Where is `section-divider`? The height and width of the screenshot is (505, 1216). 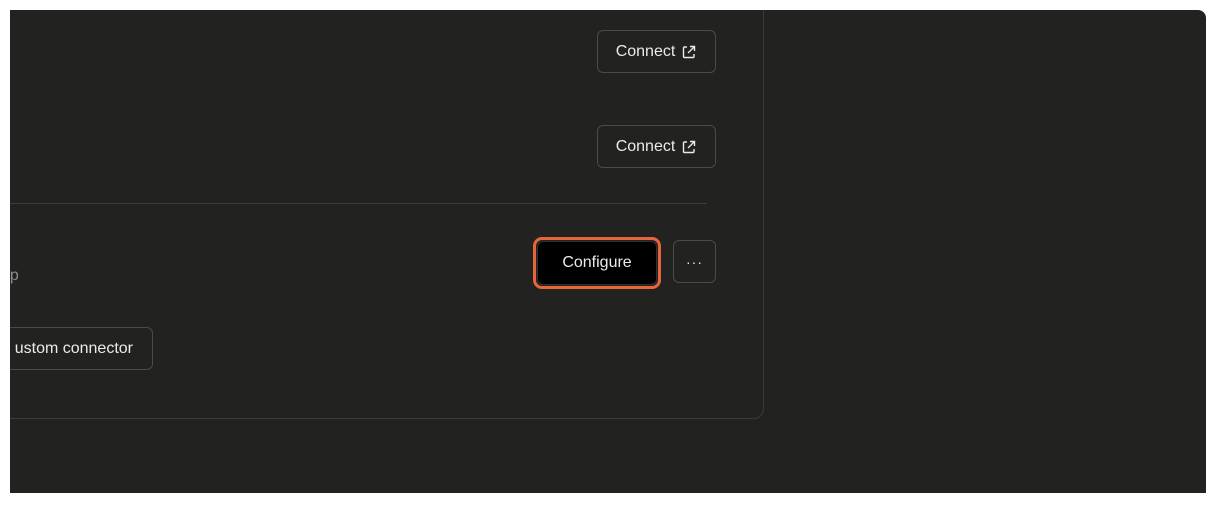 section-divider is located at coordinates (358, 203).